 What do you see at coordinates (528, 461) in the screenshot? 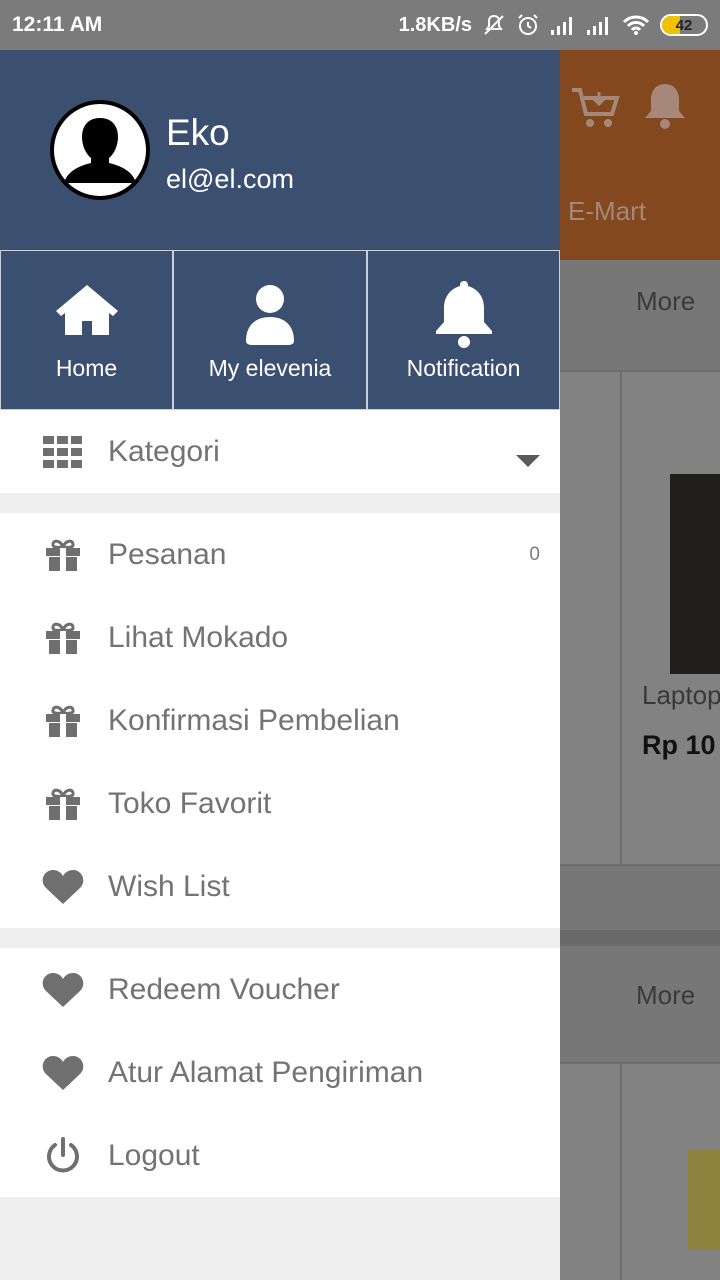
I see `chevron-down-icon` at bounding box center [528, 461].